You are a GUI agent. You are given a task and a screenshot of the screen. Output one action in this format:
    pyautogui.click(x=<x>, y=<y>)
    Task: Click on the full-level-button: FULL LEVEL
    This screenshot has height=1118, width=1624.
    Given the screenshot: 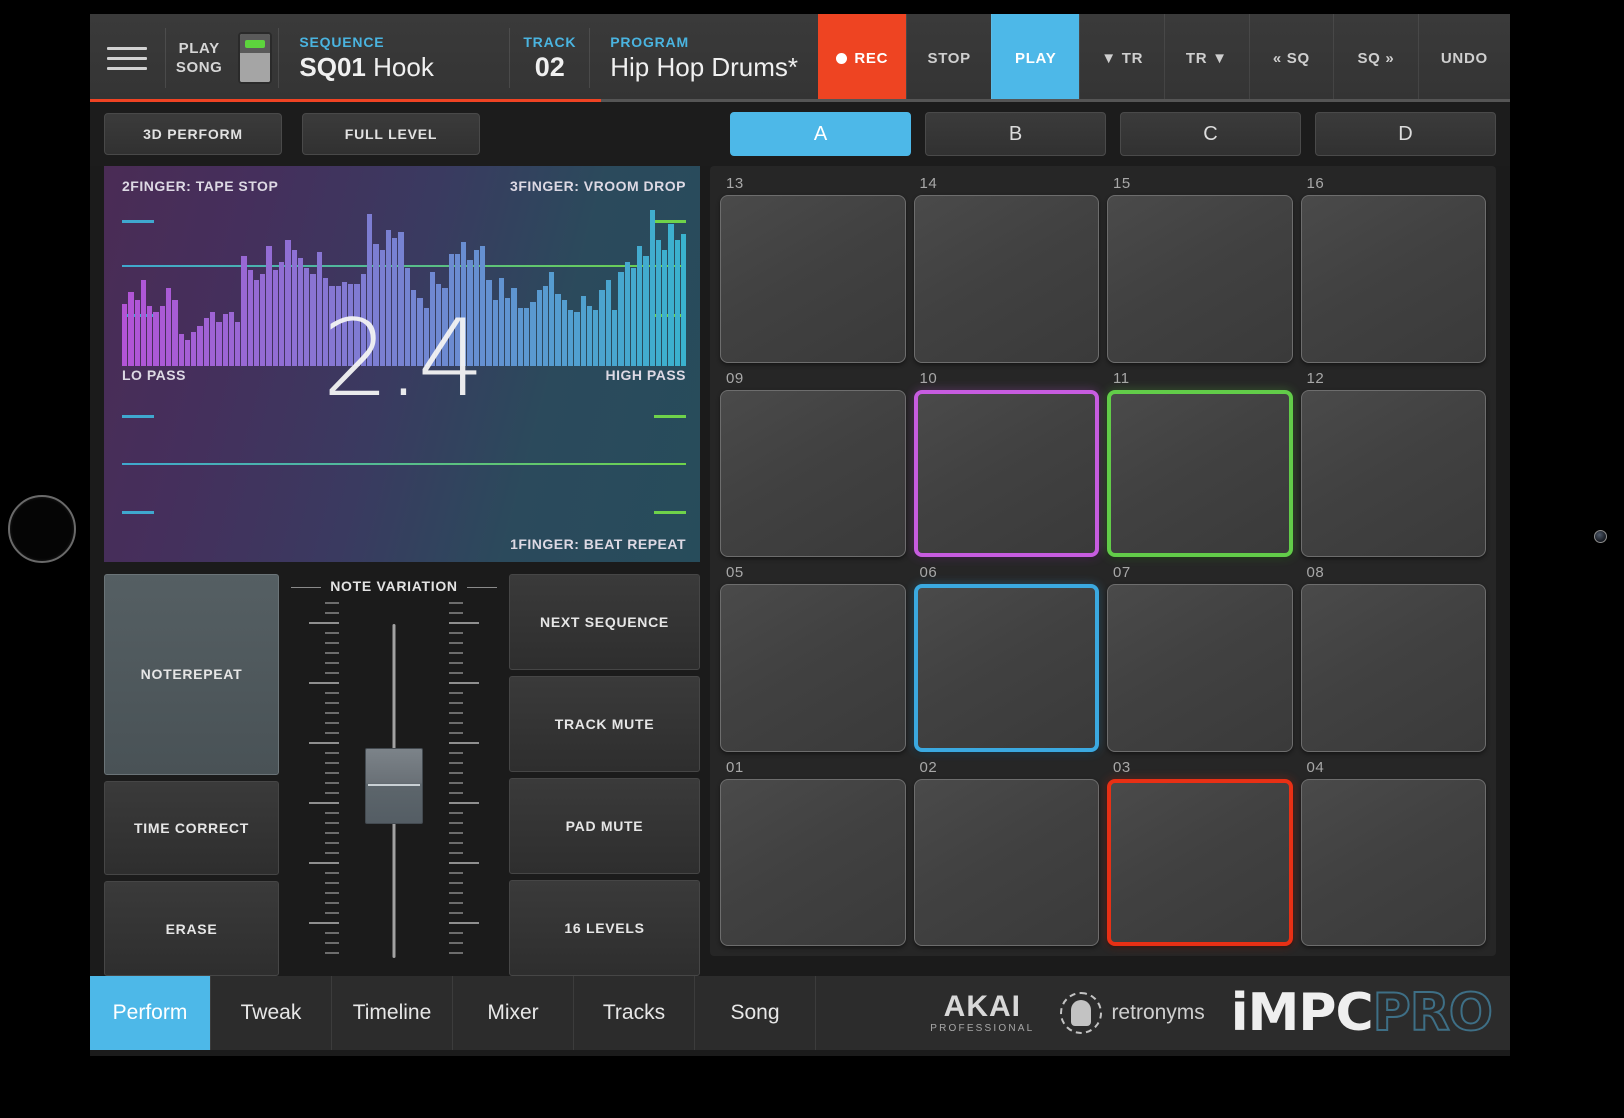 What is the action you would take?
    pyautogui.click(x=391, y=134)
    